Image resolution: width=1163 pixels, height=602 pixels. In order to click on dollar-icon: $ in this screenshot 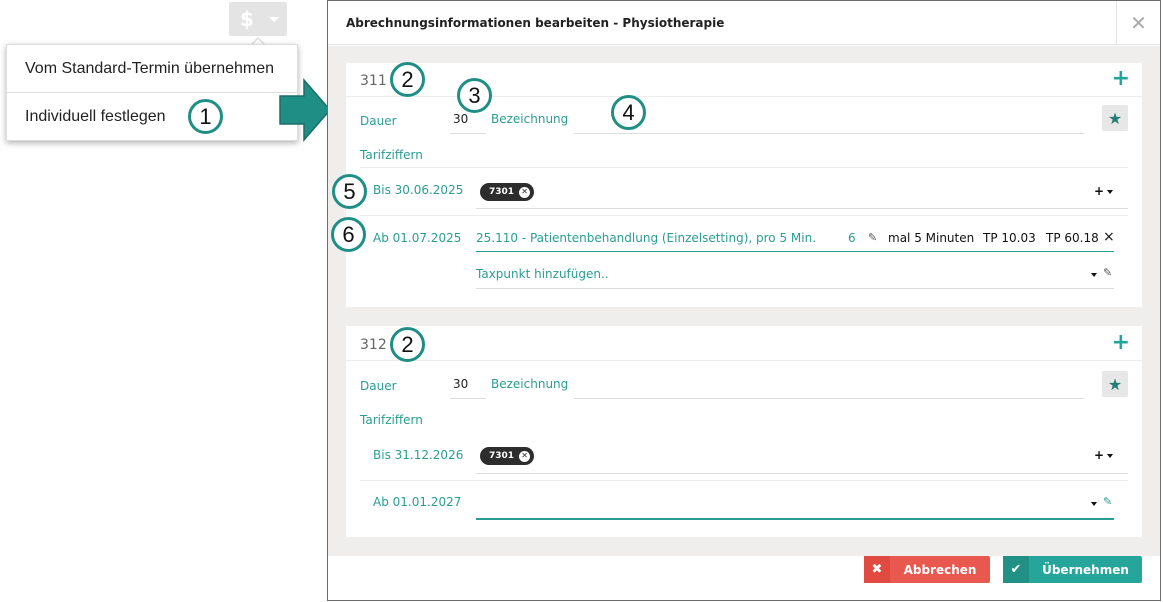, I will do `click(247, 19)`.